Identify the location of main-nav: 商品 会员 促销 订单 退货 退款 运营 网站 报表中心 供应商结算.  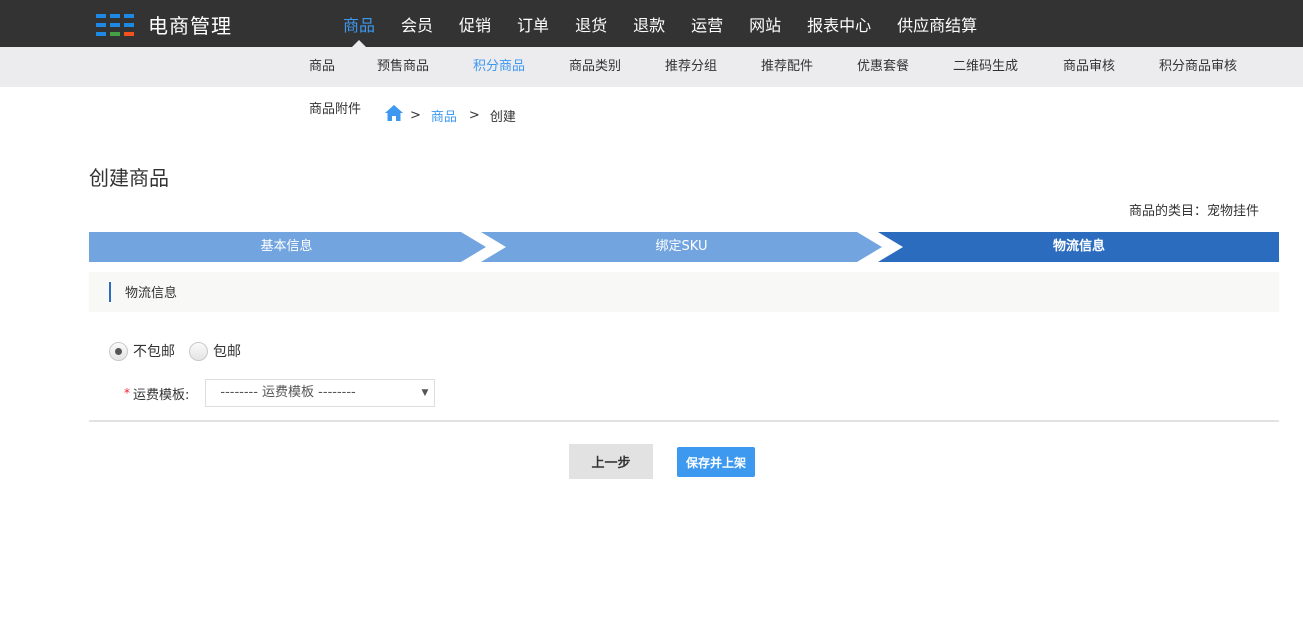
(660, 23).